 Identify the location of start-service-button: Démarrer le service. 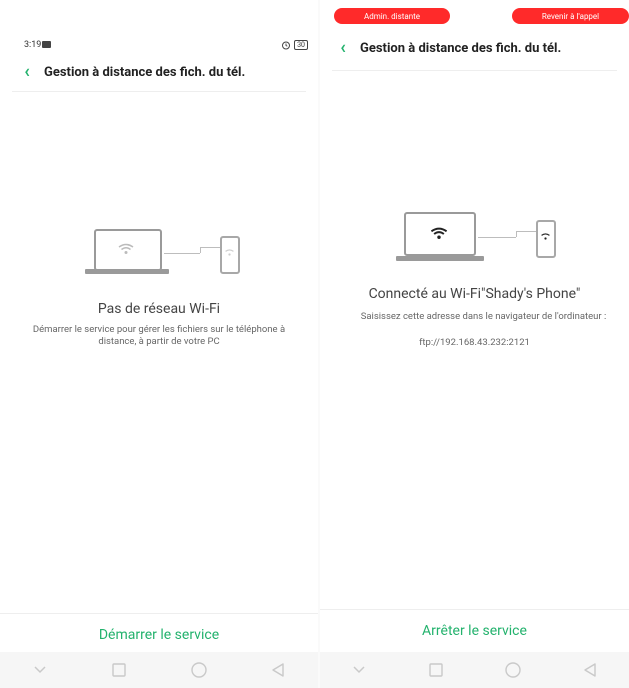
(159, 635).